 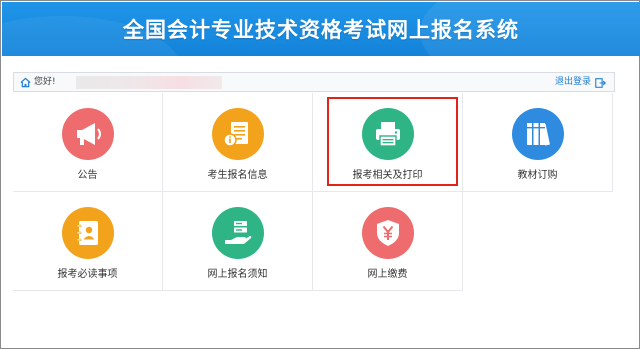 What do you see at coordinates (87, 134) in the screenshot?
I see `megaphone-icon` at bounding box center [87, 134].